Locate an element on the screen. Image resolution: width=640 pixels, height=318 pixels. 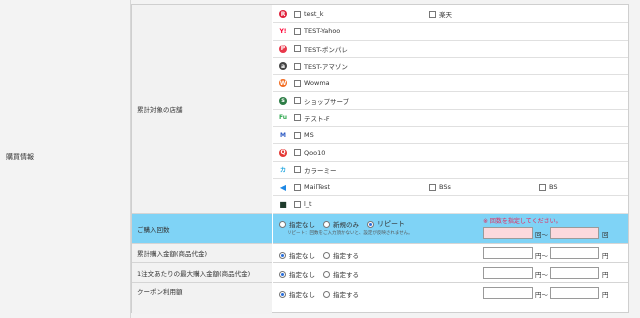
purchase-count-options: 指定なし 新規のみ リピート is located at coordinates (346, 224).